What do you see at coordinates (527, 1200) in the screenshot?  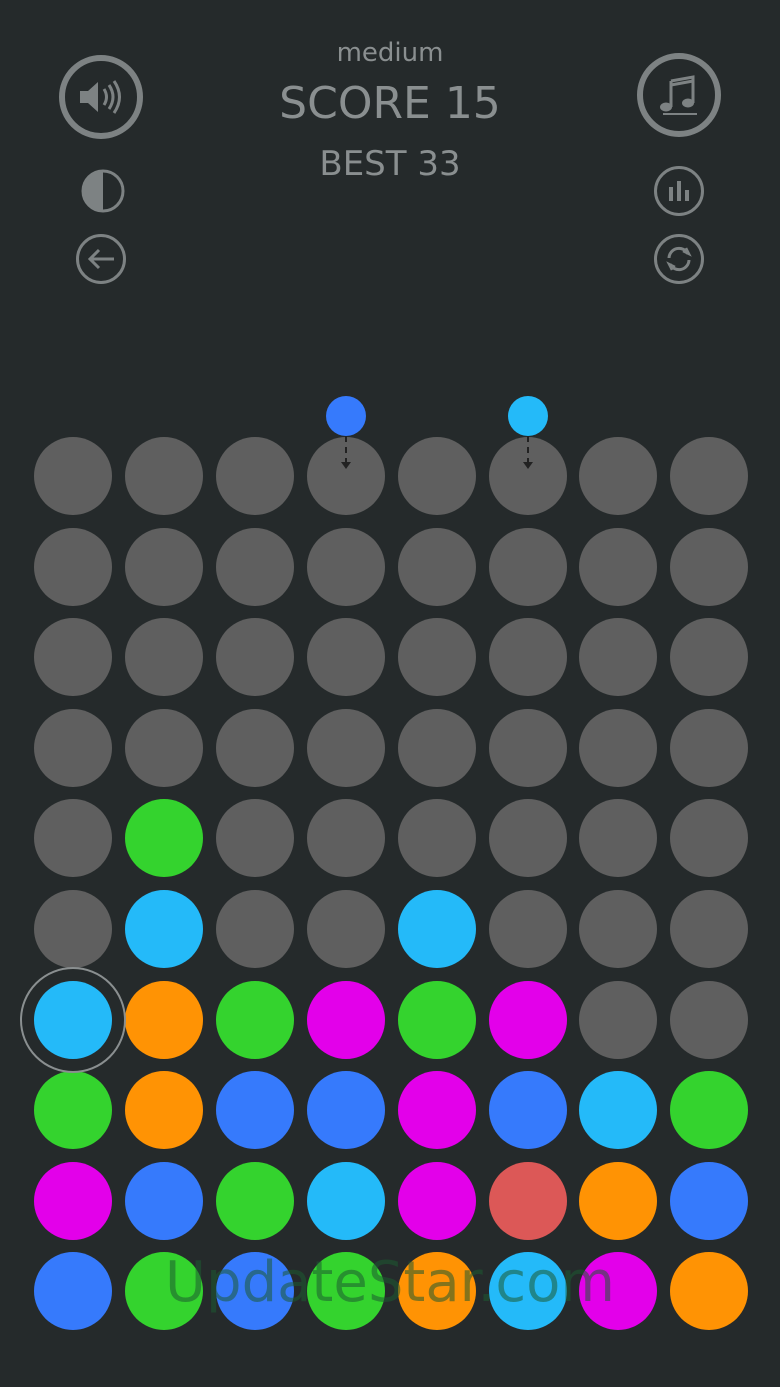 I see `ball-red` at bounding box center [527, 1200].